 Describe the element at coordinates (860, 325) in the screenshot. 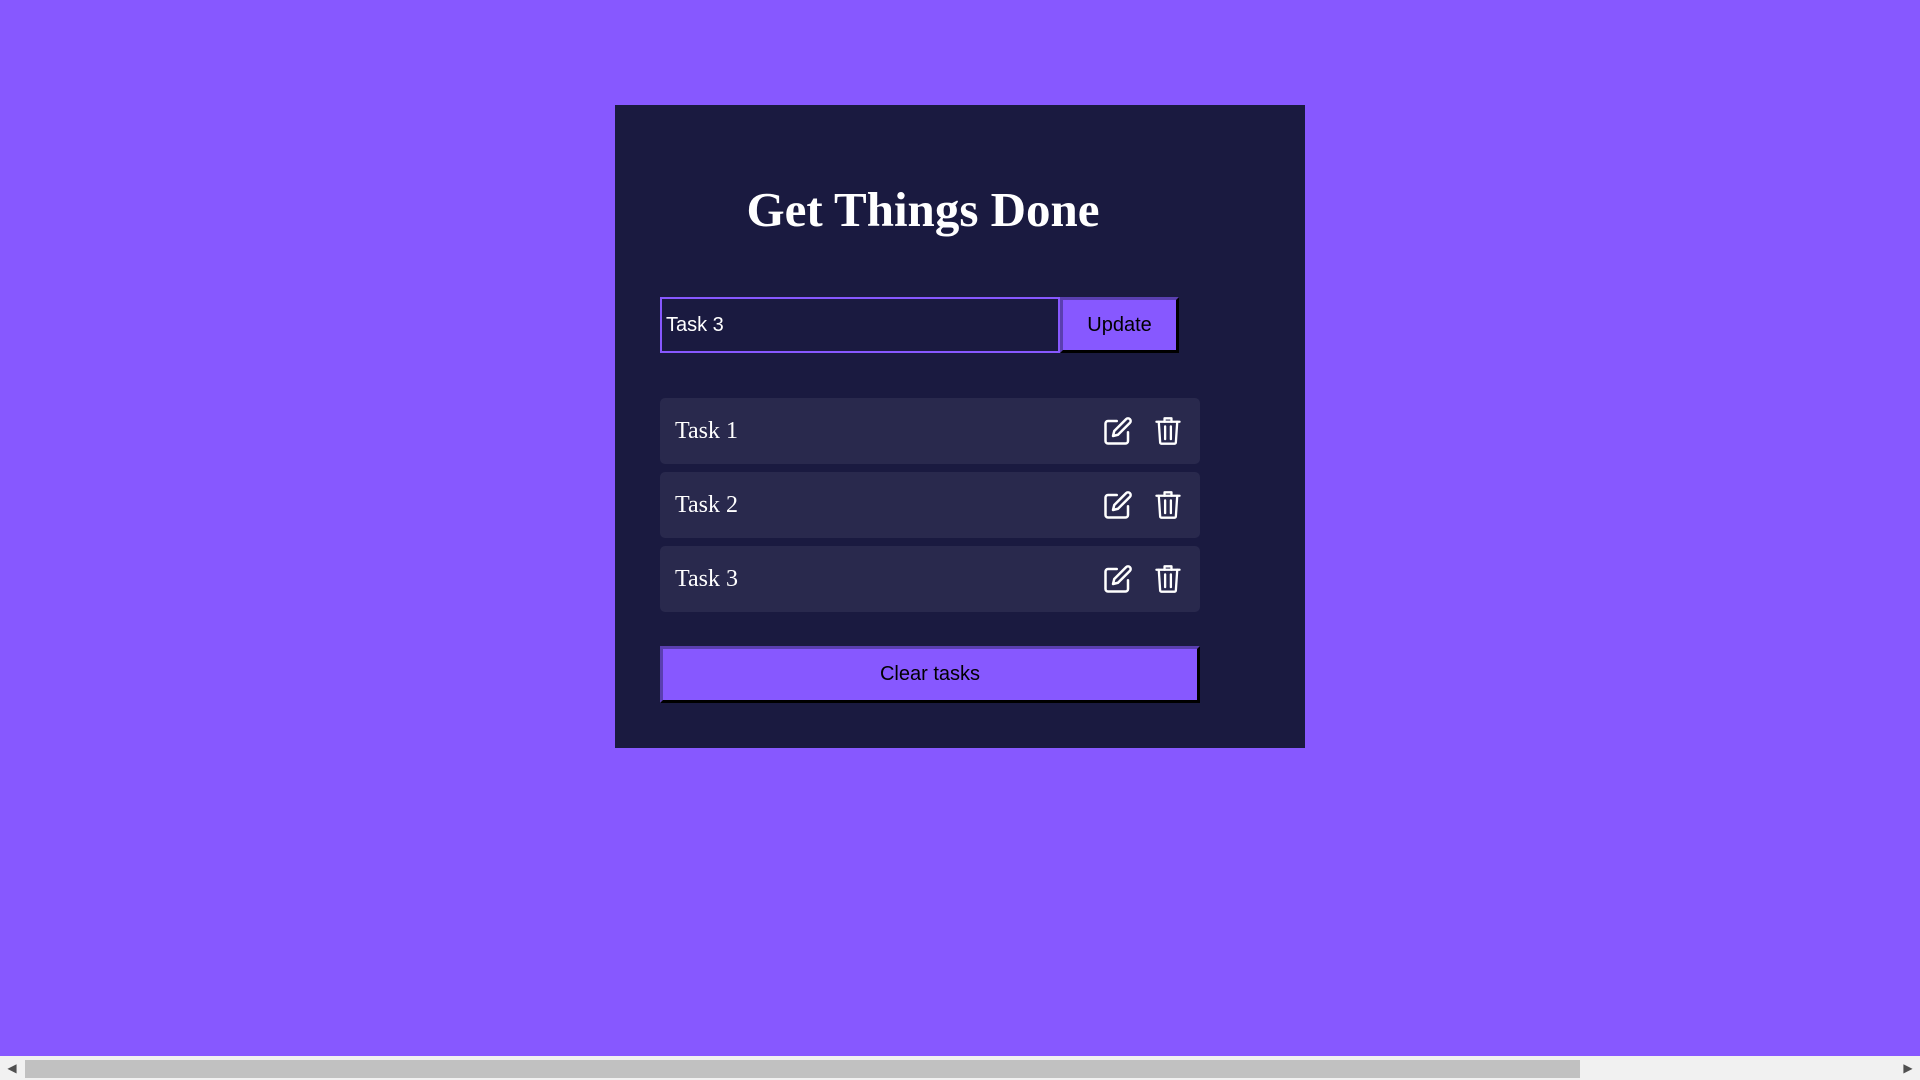

I see `task-input` at that location.